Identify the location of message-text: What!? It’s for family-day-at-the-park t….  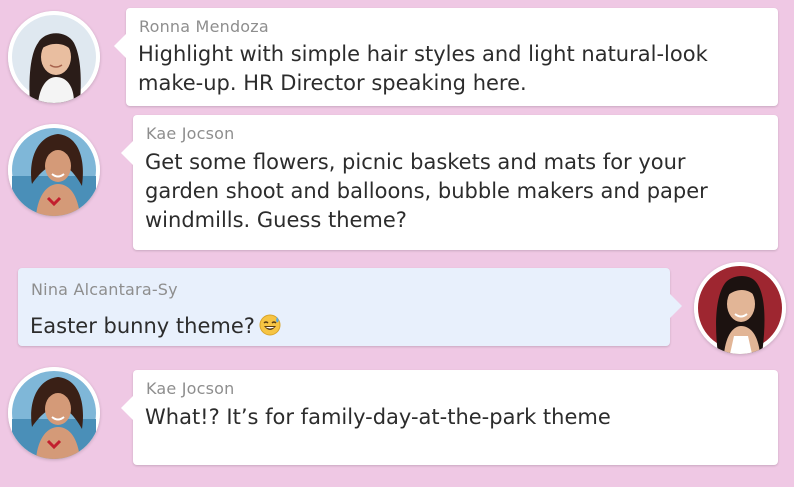
(378, 417).